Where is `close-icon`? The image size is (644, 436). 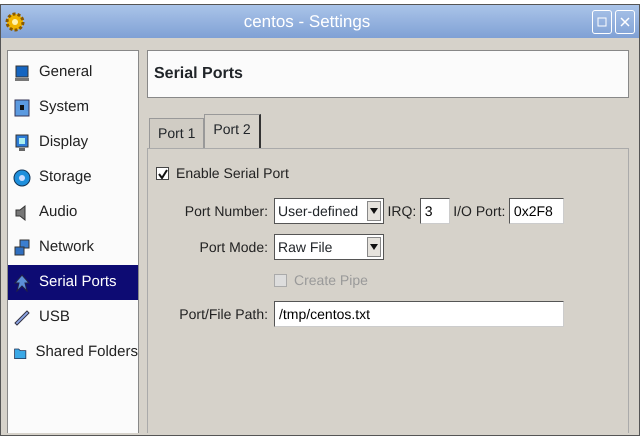 close-icon is located at coordinates (625, 21).